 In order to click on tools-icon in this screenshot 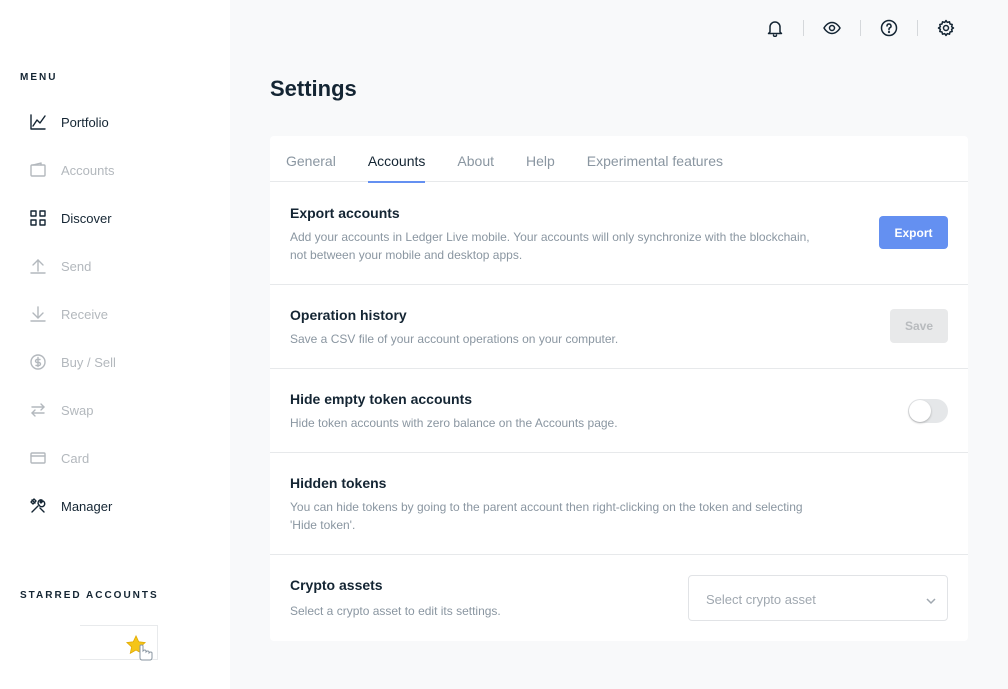, I will do `click(38, 506)`.